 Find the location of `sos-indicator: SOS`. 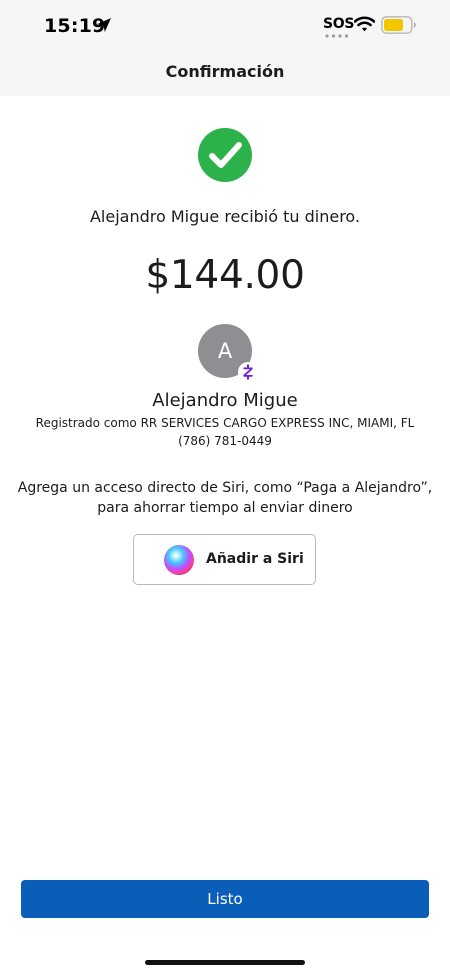

sos-indicator: SOS is located at coordinates (339, 24).